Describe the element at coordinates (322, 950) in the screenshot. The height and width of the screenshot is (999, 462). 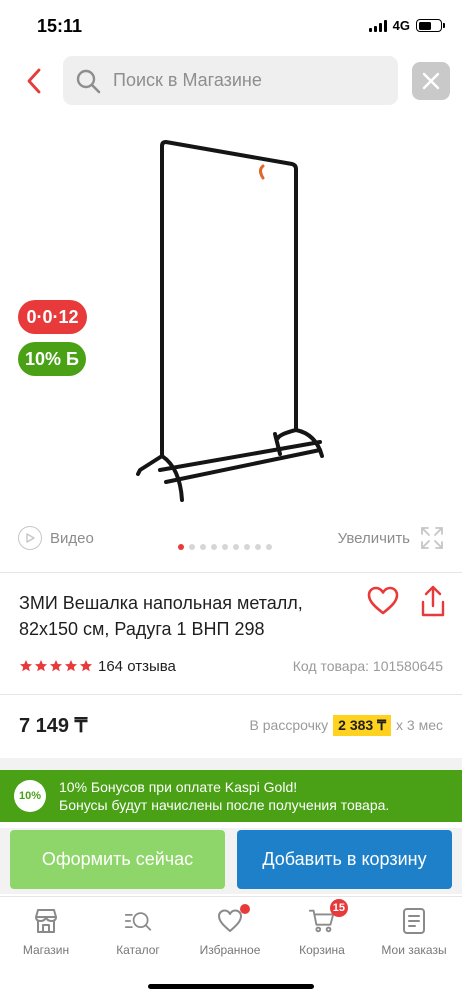
I see `tab-cart-label: Корзина` at that location.